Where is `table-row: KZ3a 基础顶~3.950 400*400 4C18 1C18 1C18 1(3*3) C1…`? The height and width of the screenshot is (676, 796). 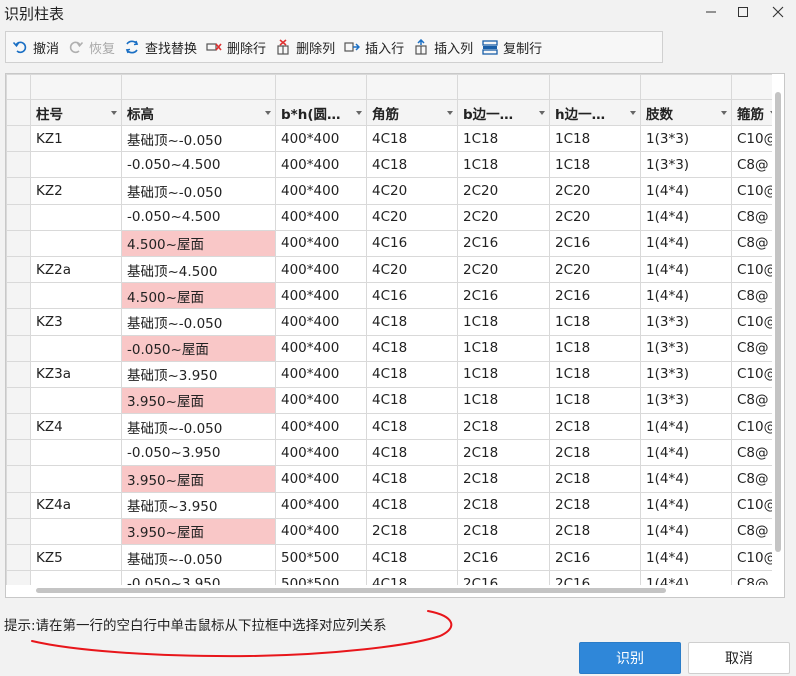
table-row: KZ3a 基础顶~3.950 400*400 4C18 1C18 1C18 1(3*3) C1… is located at coordinates (393, 374).